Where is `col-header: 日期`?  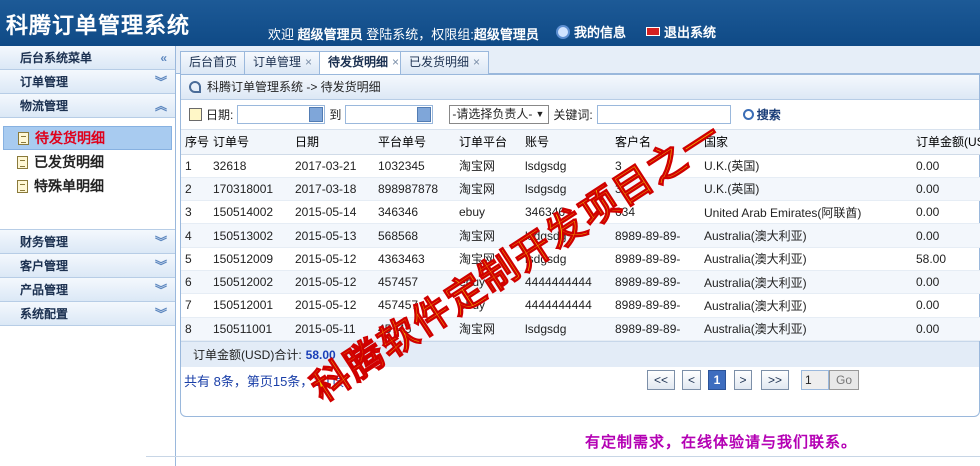 col-header: 日期 is located at coordinates (332, 142).